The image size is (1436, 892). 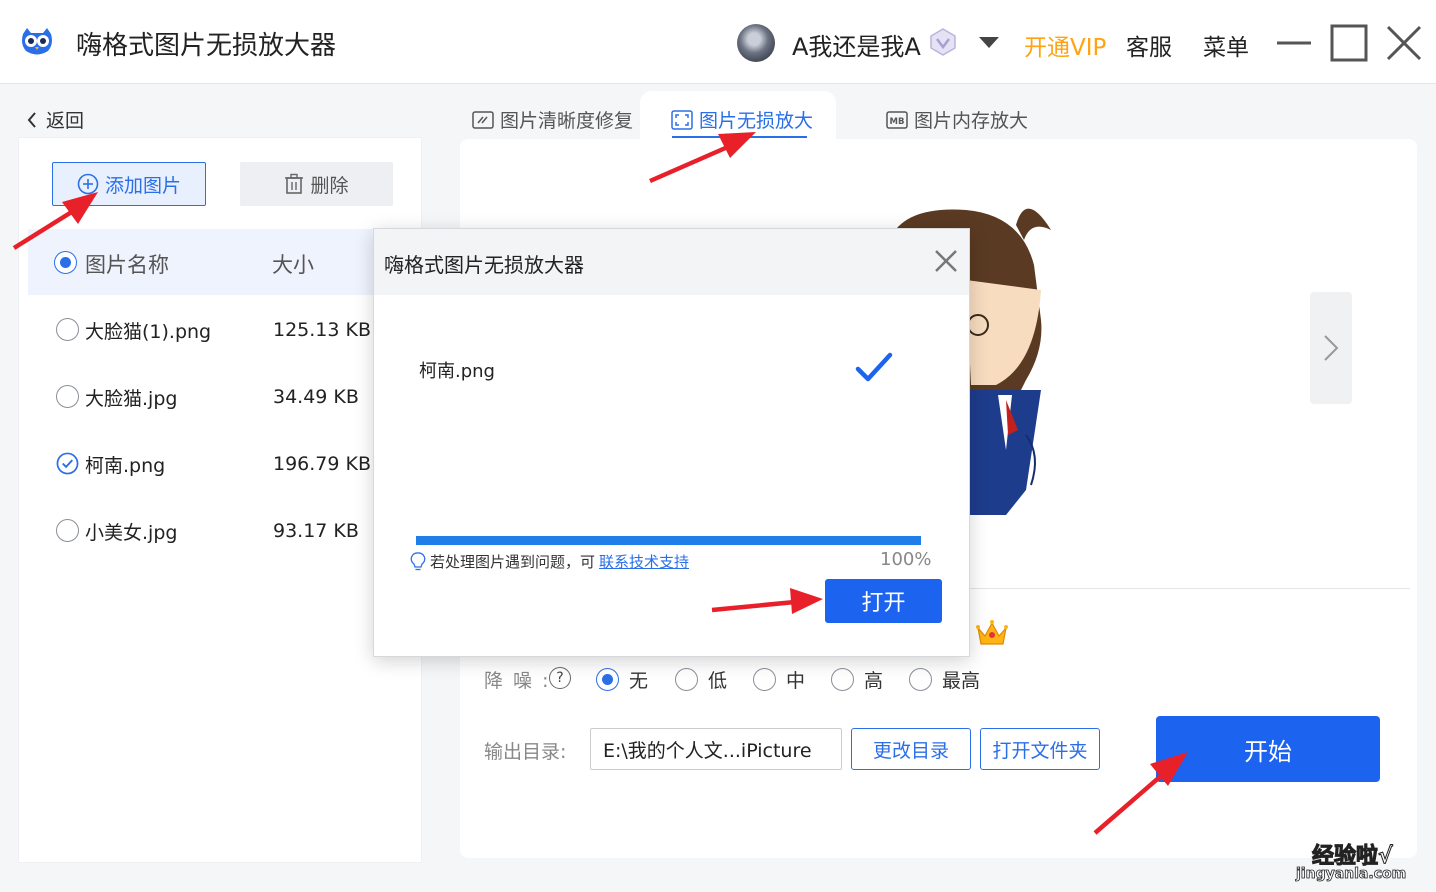 I want to click on close-icon, so click(x=1404, y=43).